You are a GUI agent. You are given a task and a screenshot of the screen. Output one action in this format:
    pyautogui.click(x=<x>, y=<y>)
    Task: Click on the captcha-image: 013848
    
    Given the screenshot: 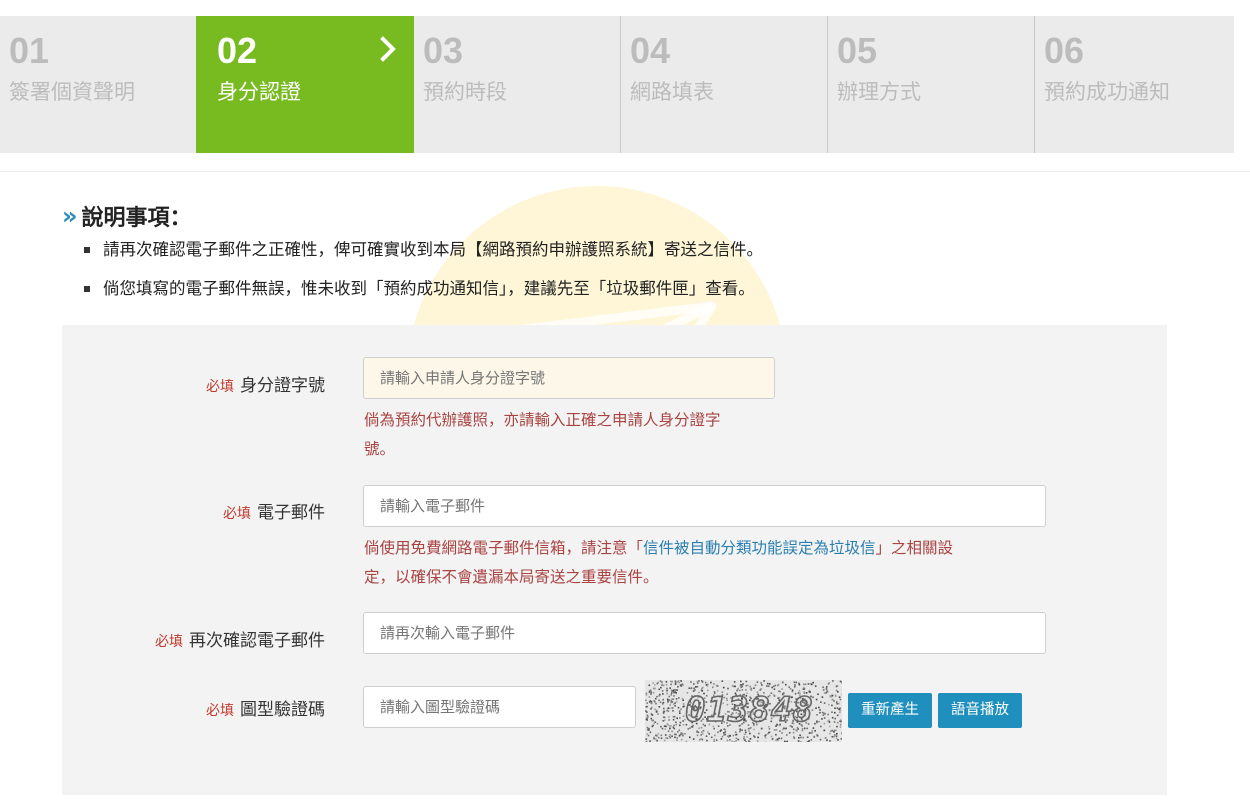 What is the action you would take?
    pyautogui.click(x=743, y=711)
    